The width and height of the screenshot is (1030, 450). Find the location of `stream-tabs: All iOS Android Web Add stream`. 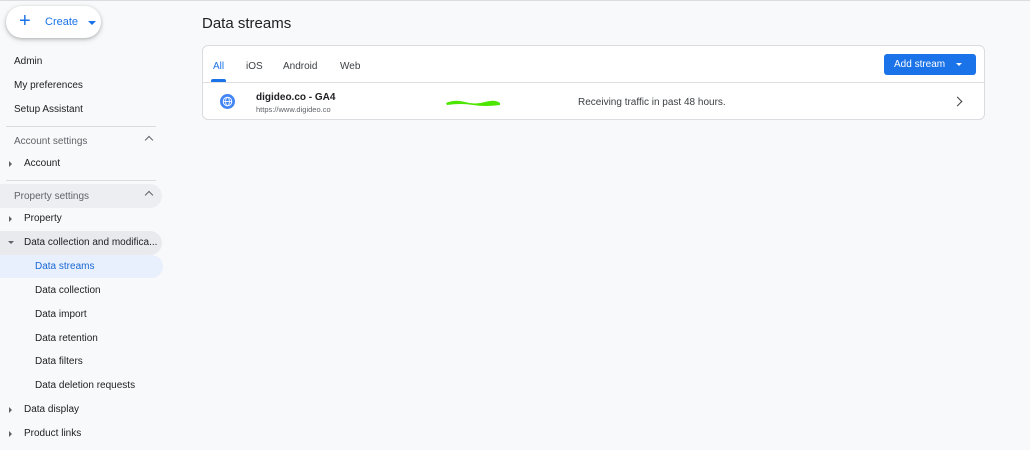

stream-tabs: All iOS Android Web Add stream is located at coordinates (593, 64).